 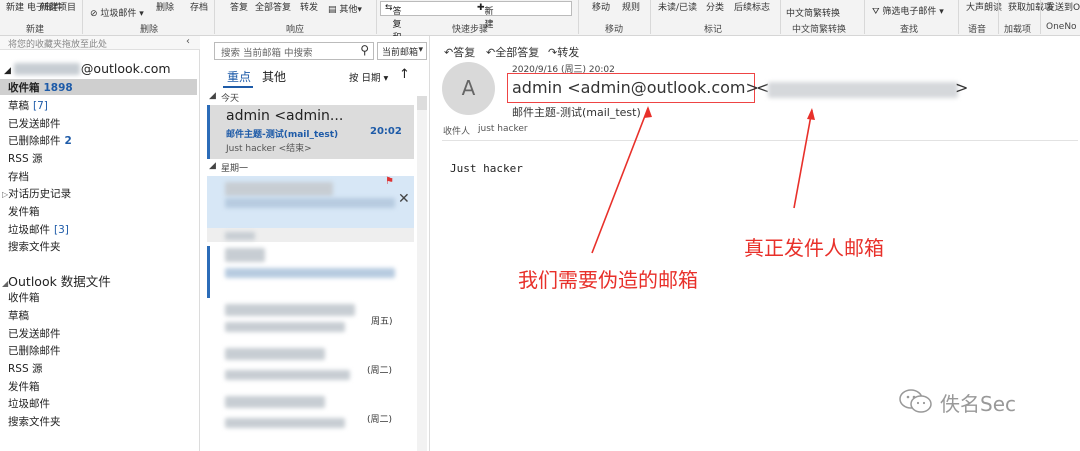 I want to click on wechat-icon, so click(x=916, y=401).